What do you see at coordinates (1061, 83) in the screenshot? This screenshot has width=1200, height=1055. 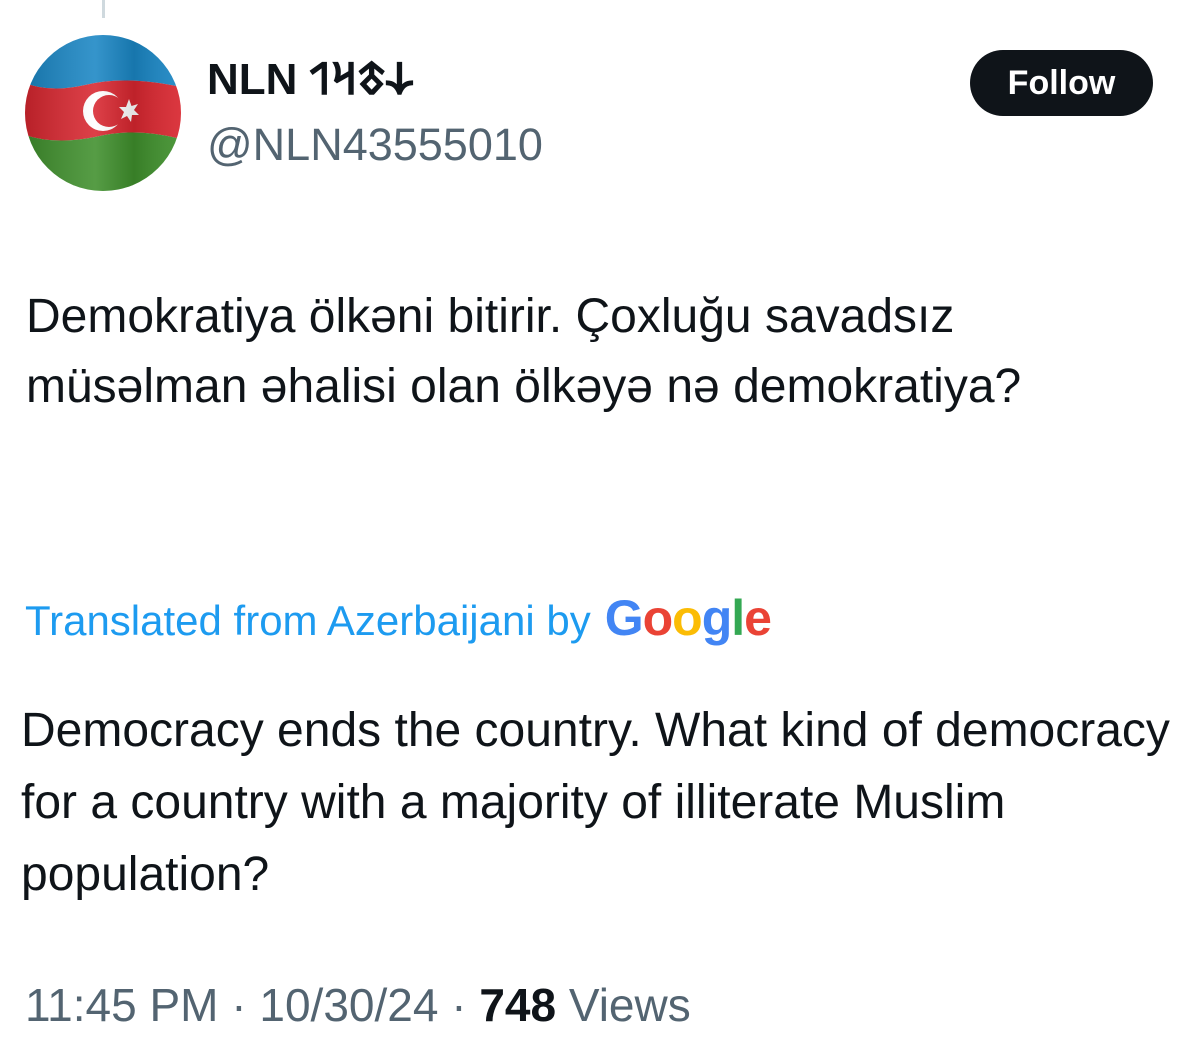 I see `follow-button: Follow` at bounding box center [1061, 83].